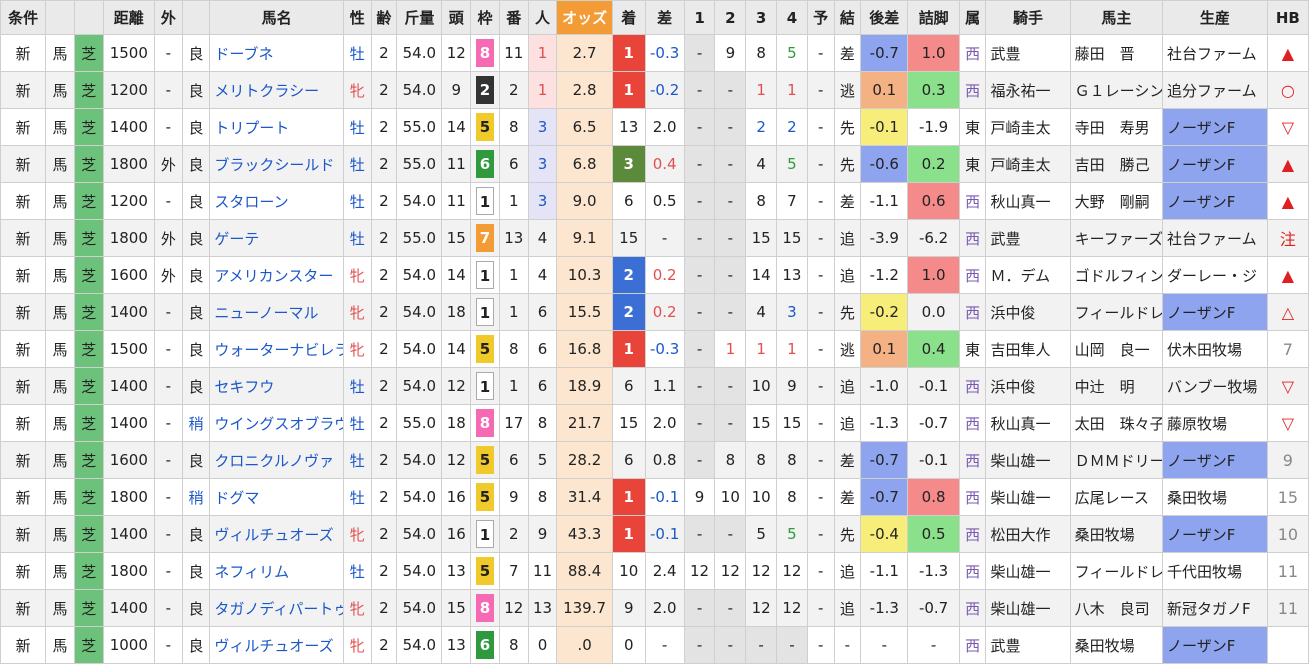  Describe the element at coordinates (584, 645) in the screenshot. I see `odds-cell: .0` at that location.